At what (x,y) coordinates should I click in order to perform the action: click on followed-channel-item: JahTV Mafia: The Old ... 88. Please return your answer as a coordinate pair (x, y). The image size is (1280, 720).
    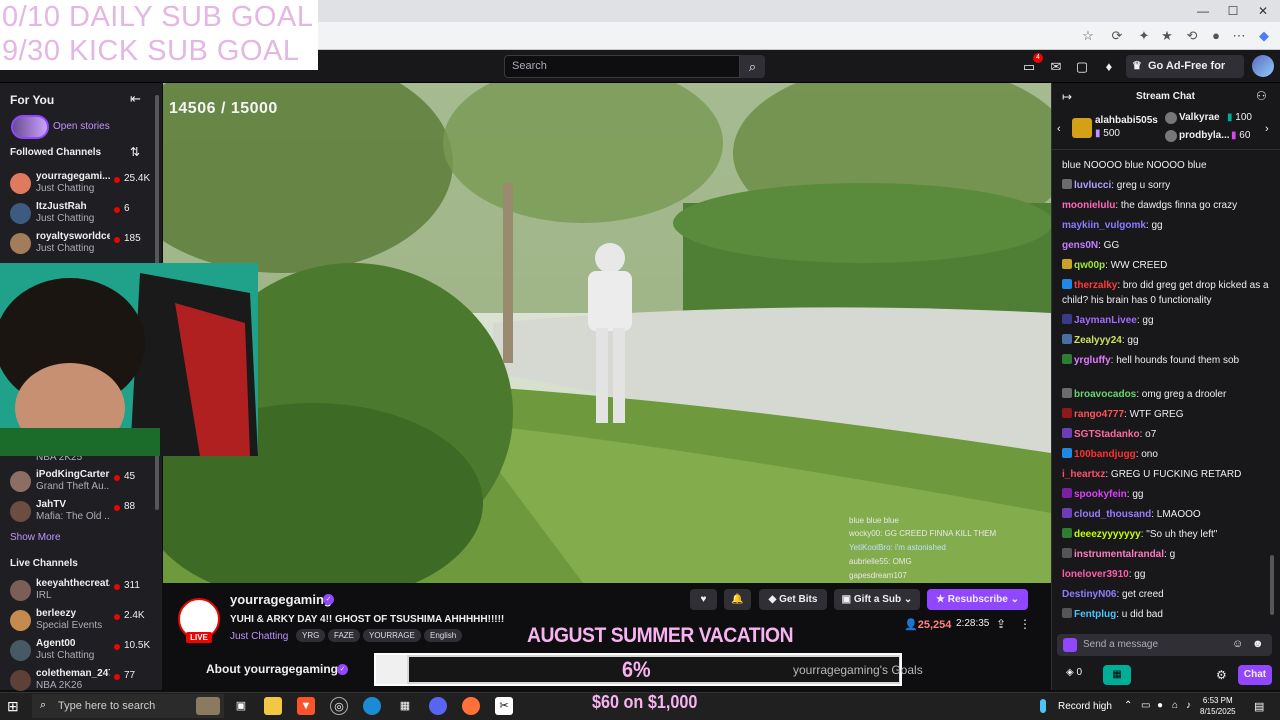
    Looking at the image, I should click on (80, 512).